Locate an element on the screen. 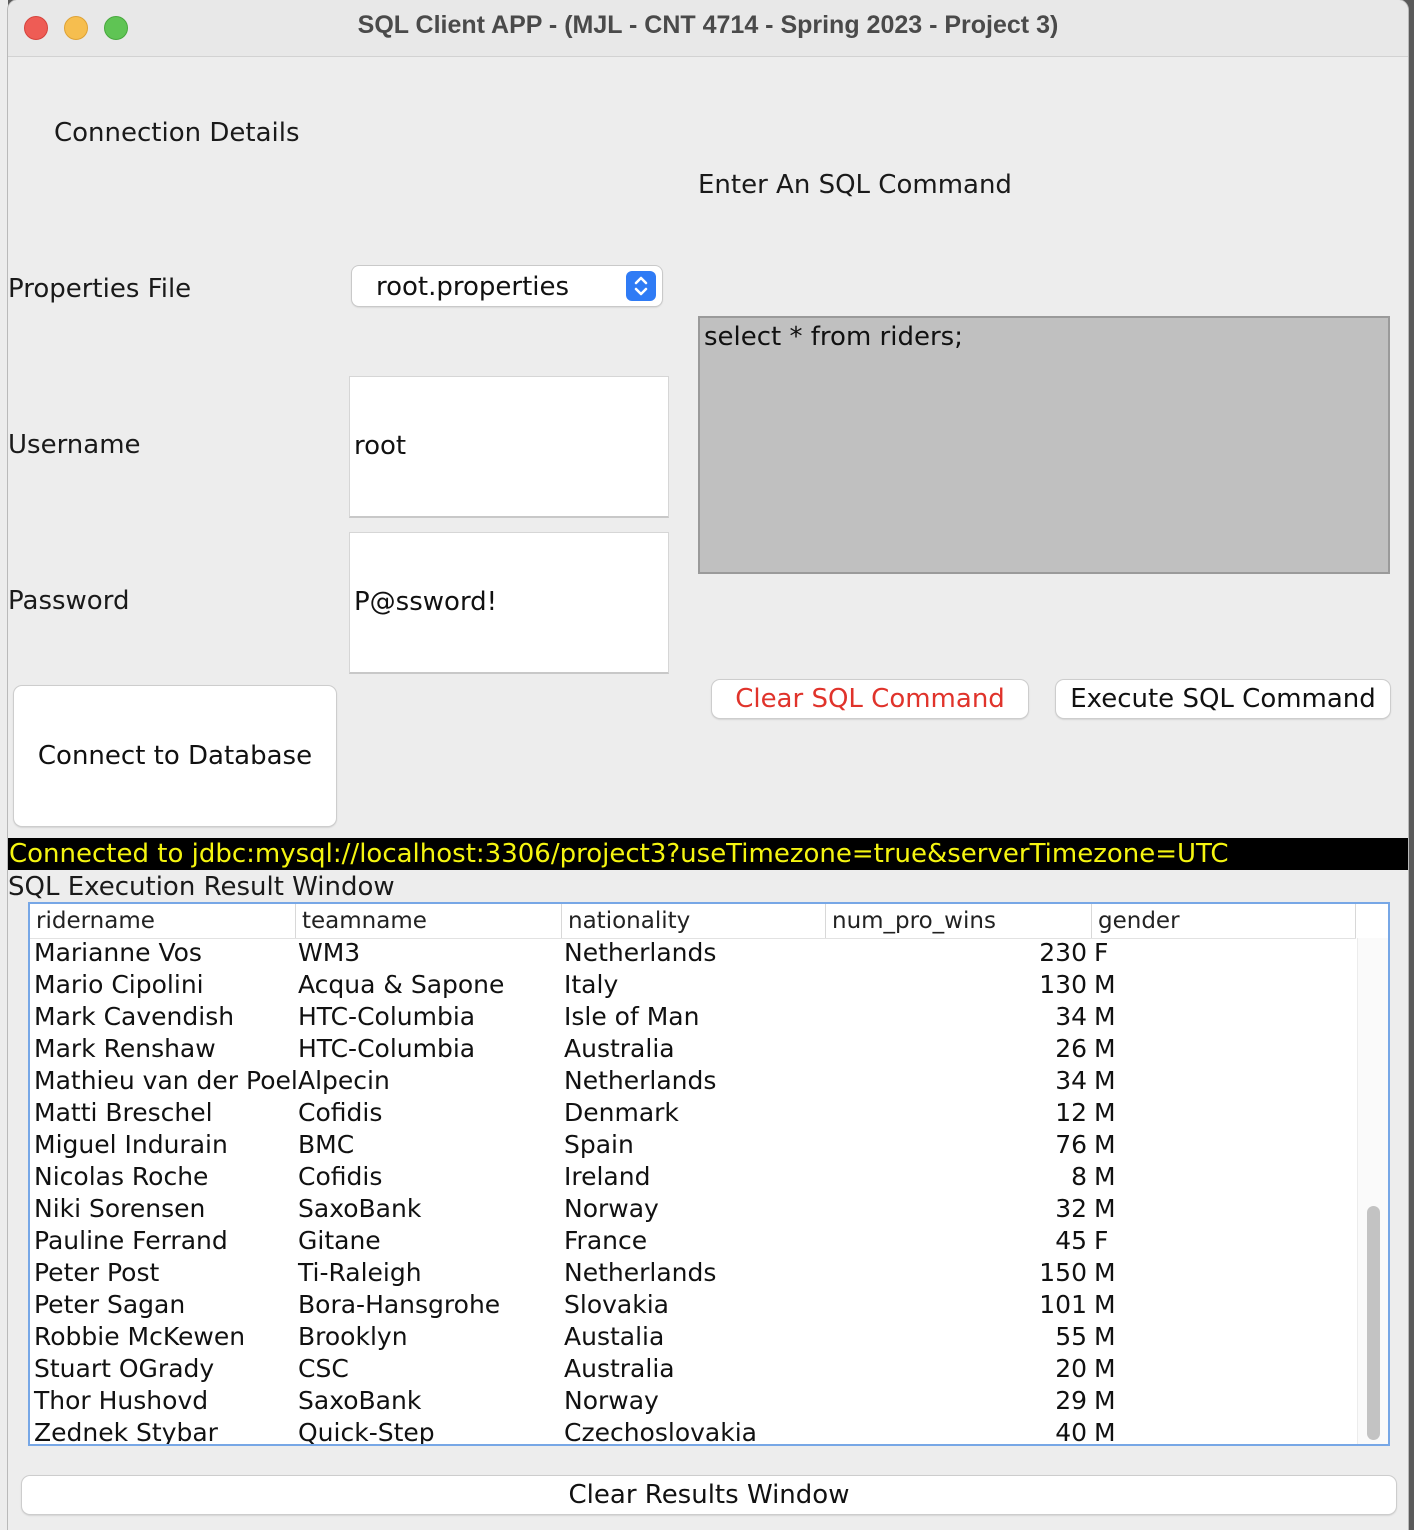 This screenshot has width=1414, height=1530. table-row: Robbie McKewen Brooklyn Austalia 55 M is located at coordinates (693, 1338).